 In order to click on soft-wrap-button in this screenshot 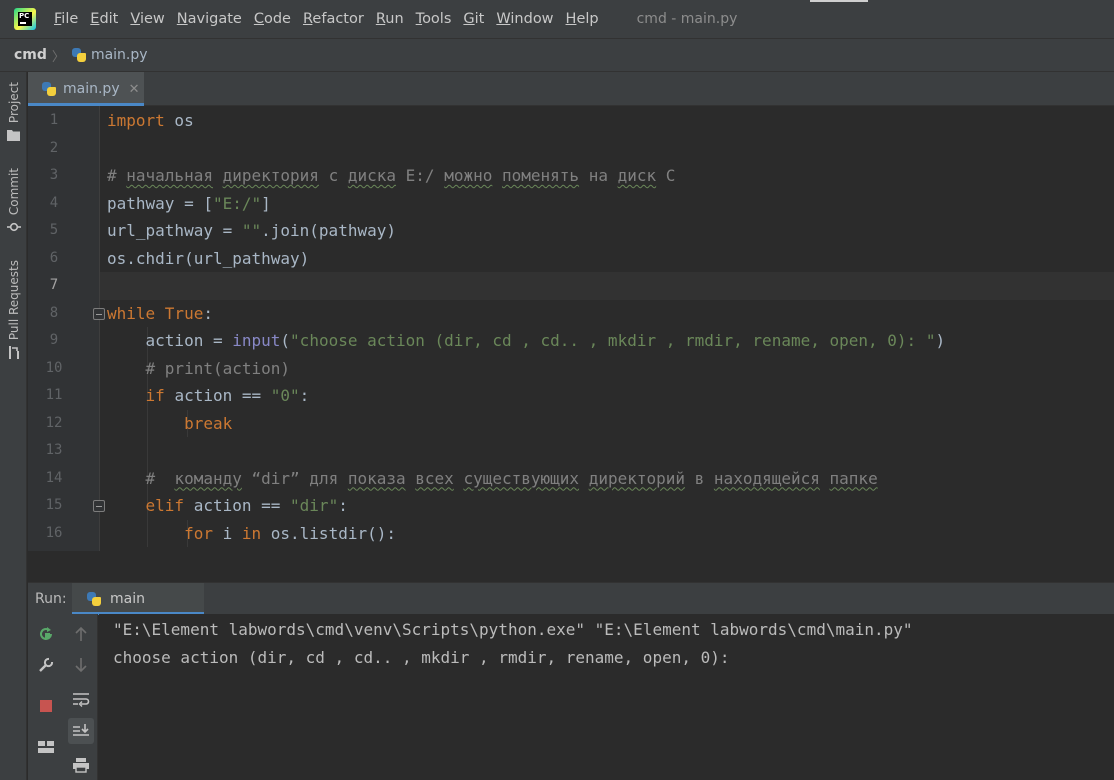, I will do `click(81, 699)`.